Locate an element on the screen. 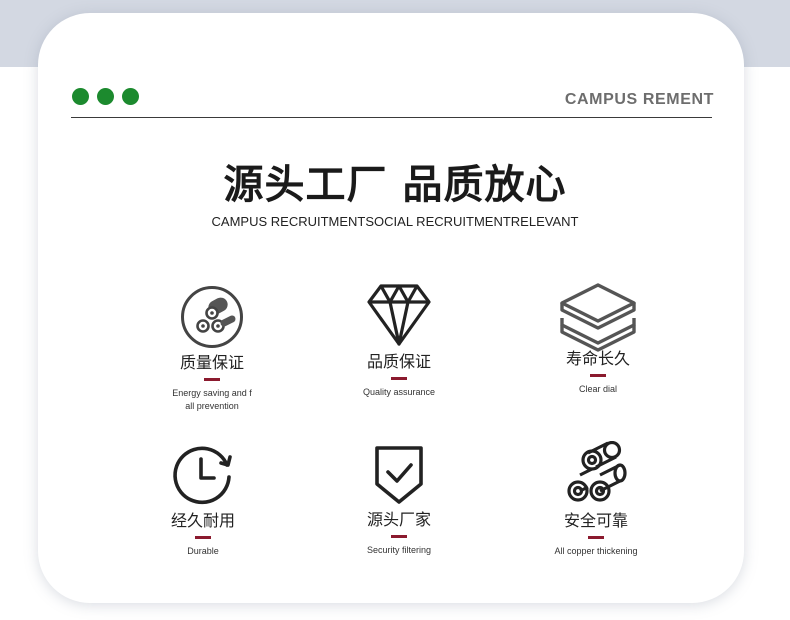 This screenshot has width=790, height=620. feature-durable: 经久耐用 Durable is located at coordinates (203, 500).